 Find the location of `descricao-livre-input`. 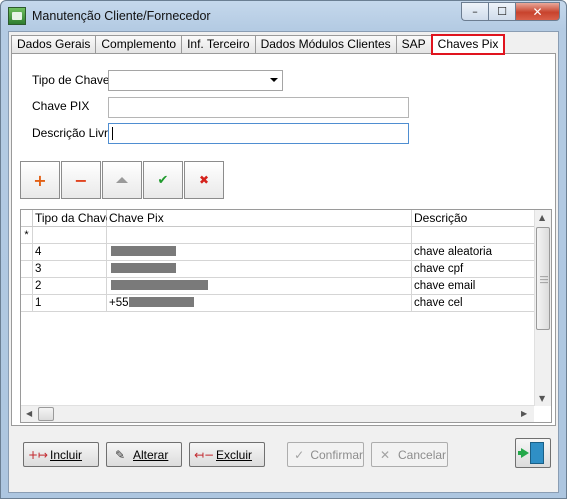

descricao-livre-input is located at coordinates (258, 133).